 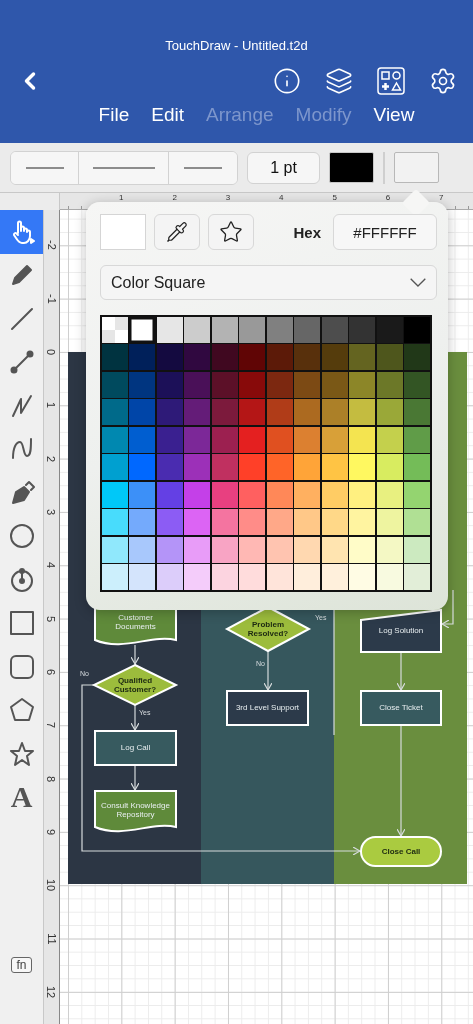 I want to click on ruler-number: -2, so click(x=51, y=245).